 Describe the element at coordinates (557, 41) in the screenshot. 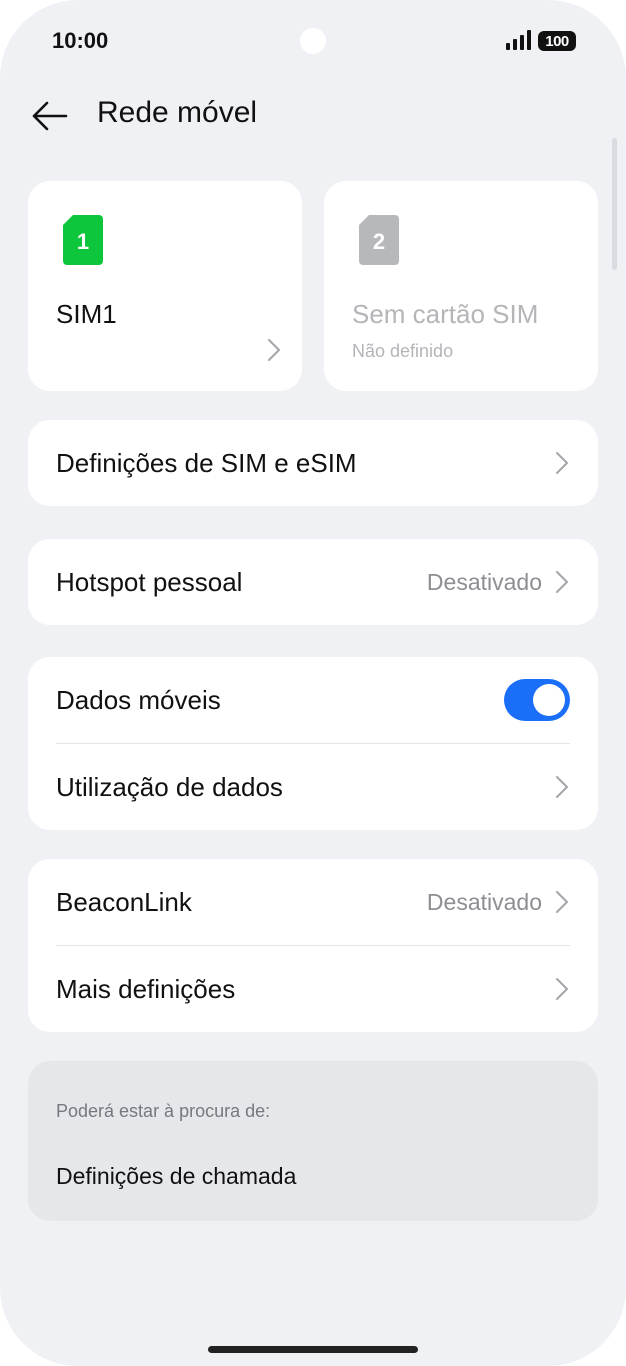

I see `battery-indicator: 100` at that location.